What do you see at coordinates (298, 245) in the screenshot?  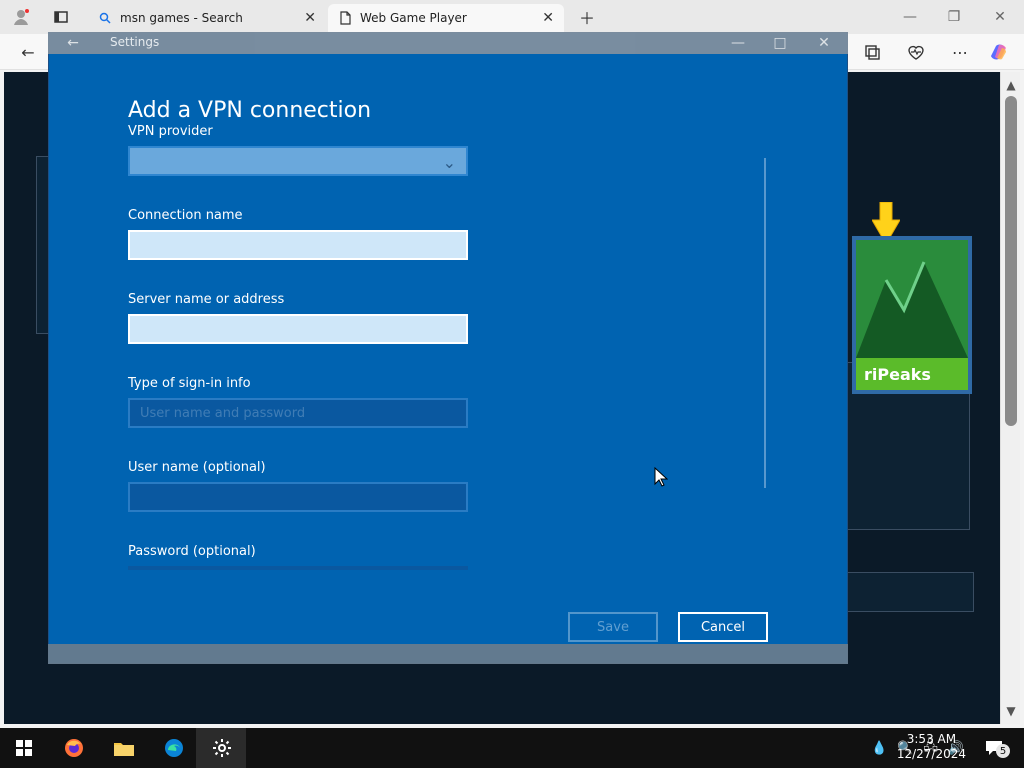 I see `connection-name-input` at bounding box center [298, 245].